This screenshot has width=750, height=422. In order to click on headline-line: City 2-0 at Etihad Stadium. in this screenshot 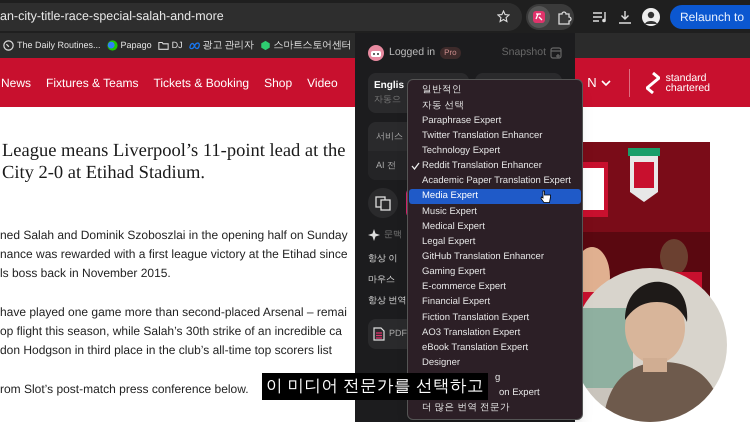, I will do `click(103, 173)`.